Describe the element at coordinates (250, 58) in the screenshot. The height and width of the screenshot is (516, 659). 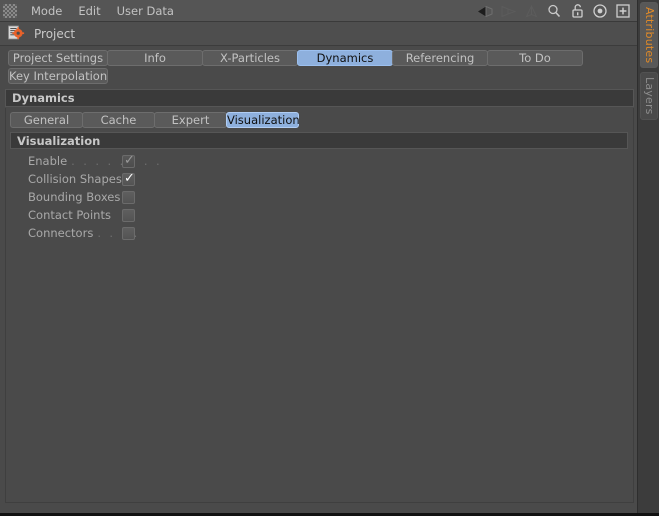
I see `tab-x-particles: X-Particles` at that location.